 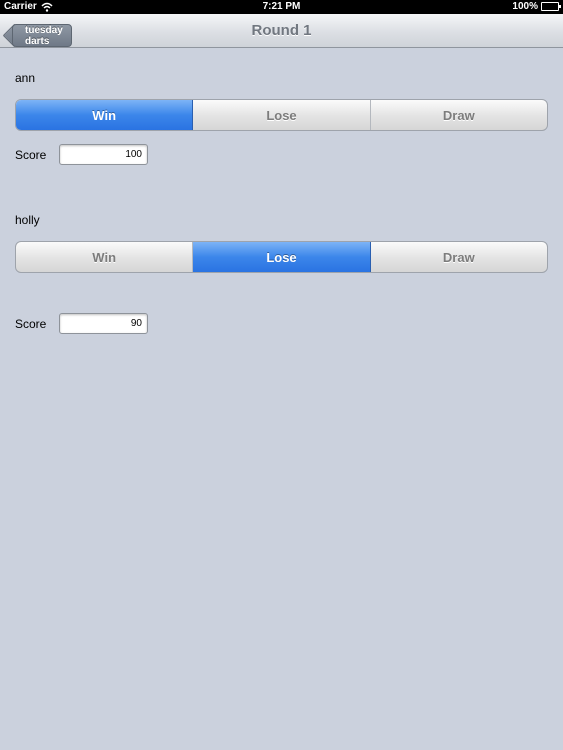 I want to click on navigation-bar: tuesday darts Round 1, so click(x=281, y=31).